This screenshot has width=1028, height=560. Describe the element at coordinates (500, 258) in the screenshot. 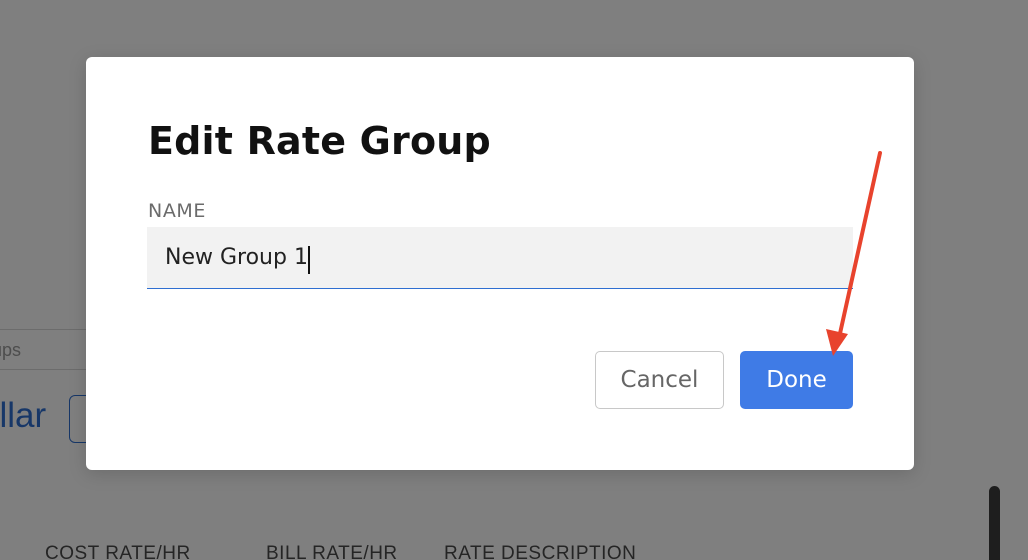

I see `name-input` at that location.